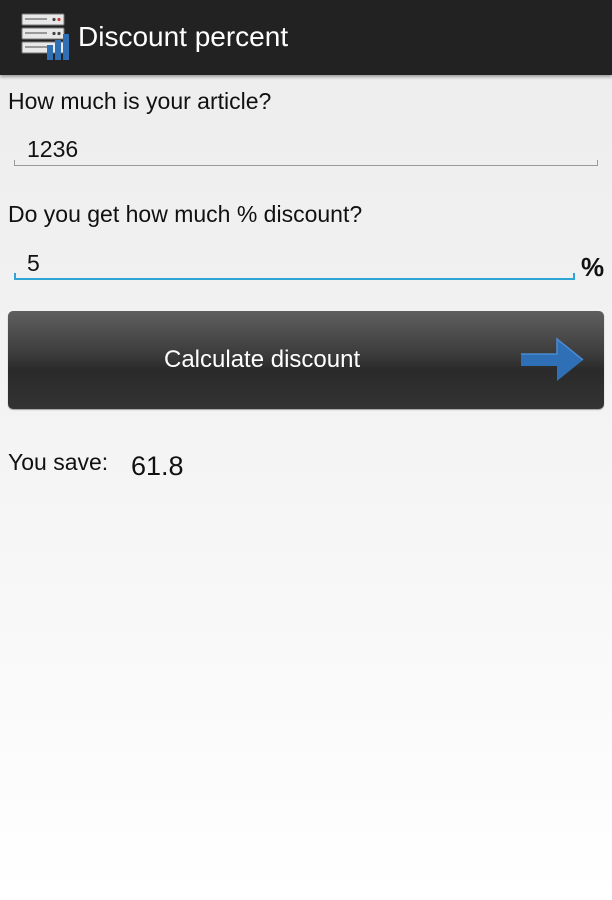 Image resolution: width=612 pixels, height=900 pixels. What do you see at coordinates (140, 101) in the screenshot?
I see `price-label: How much is your article?` at bounding box center [140, 101].